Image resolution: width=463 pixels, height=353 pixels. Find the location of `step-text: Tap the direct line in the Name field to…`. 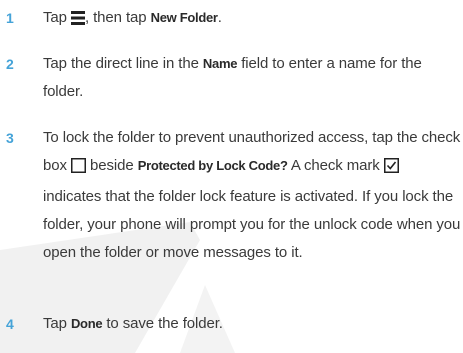

step-text: Tap the direct line in the Name field to… is located at coordinates (232, 77).